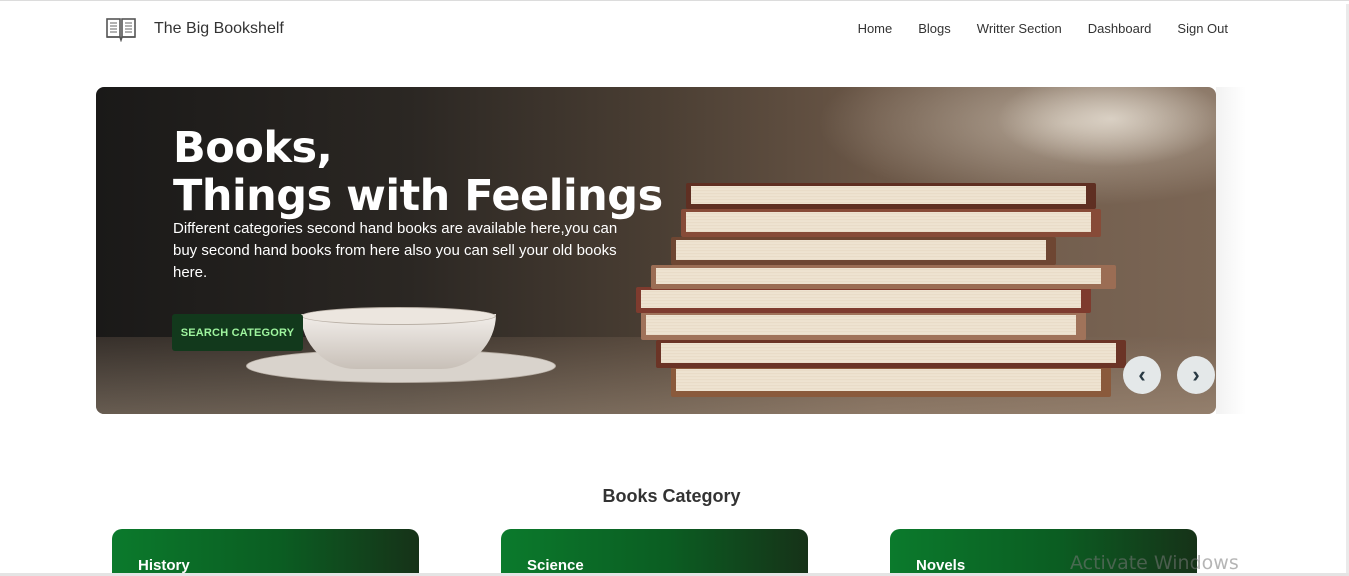 Image resolution: width=1349 pixels, height=576 pixels. Describe the element at coordinates (253, 148) in the screenshot. I see `hero-title-line1: Books,` at that location.